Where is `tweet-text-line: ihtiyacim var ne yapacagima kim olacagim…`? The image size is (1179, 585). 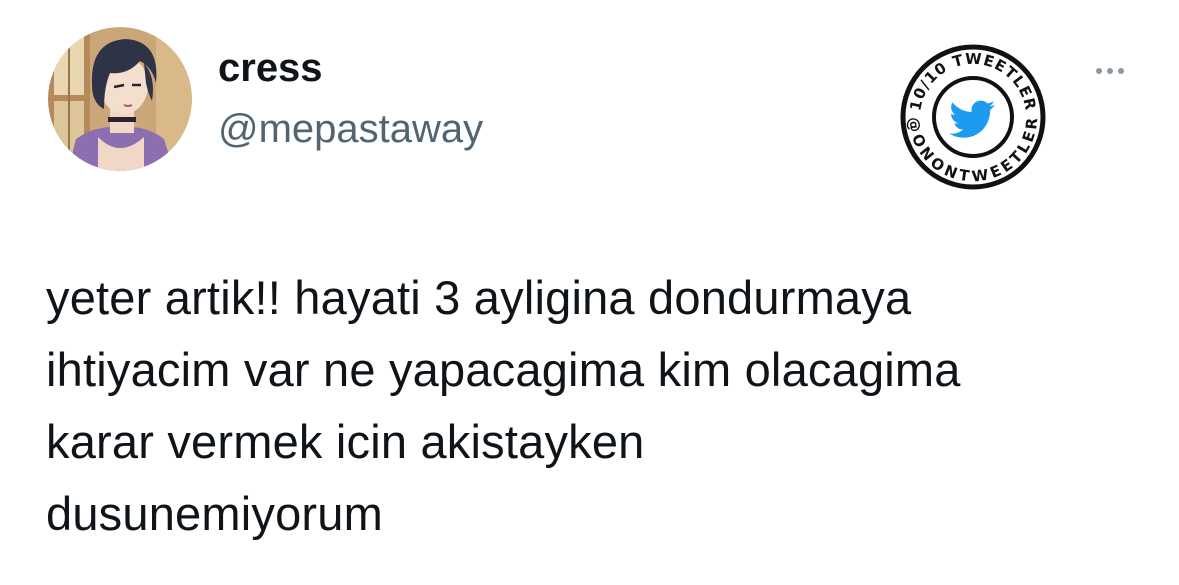 tweet-text-line: ihtiyacim var ne yapacagima kim olacagim… is located at coordinates (503, 369).